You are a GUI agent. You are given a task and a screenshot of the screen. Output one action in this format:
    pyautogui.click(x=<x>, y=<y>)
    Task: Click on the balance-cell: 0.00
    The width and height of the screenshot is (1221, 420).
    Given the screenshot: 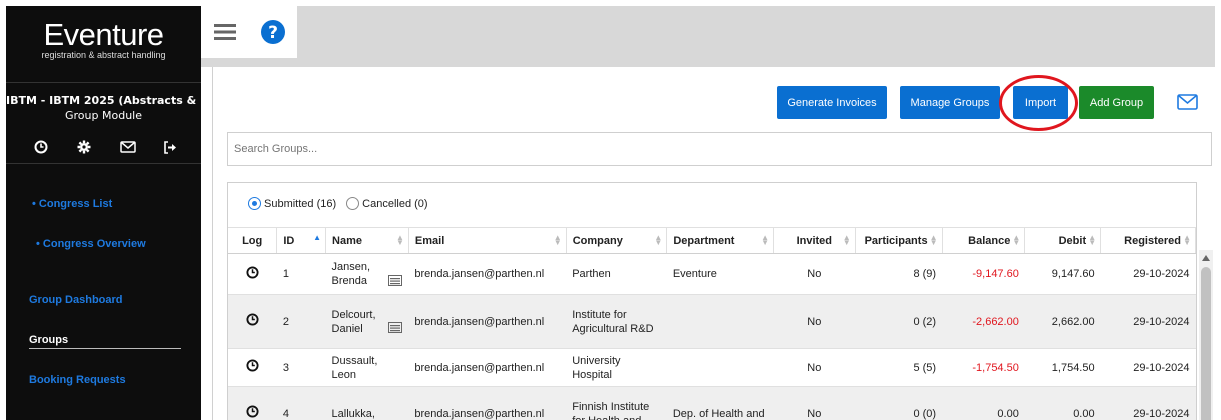 What is the action you would take?
    pyautogui.click(x=983, y=403)
    